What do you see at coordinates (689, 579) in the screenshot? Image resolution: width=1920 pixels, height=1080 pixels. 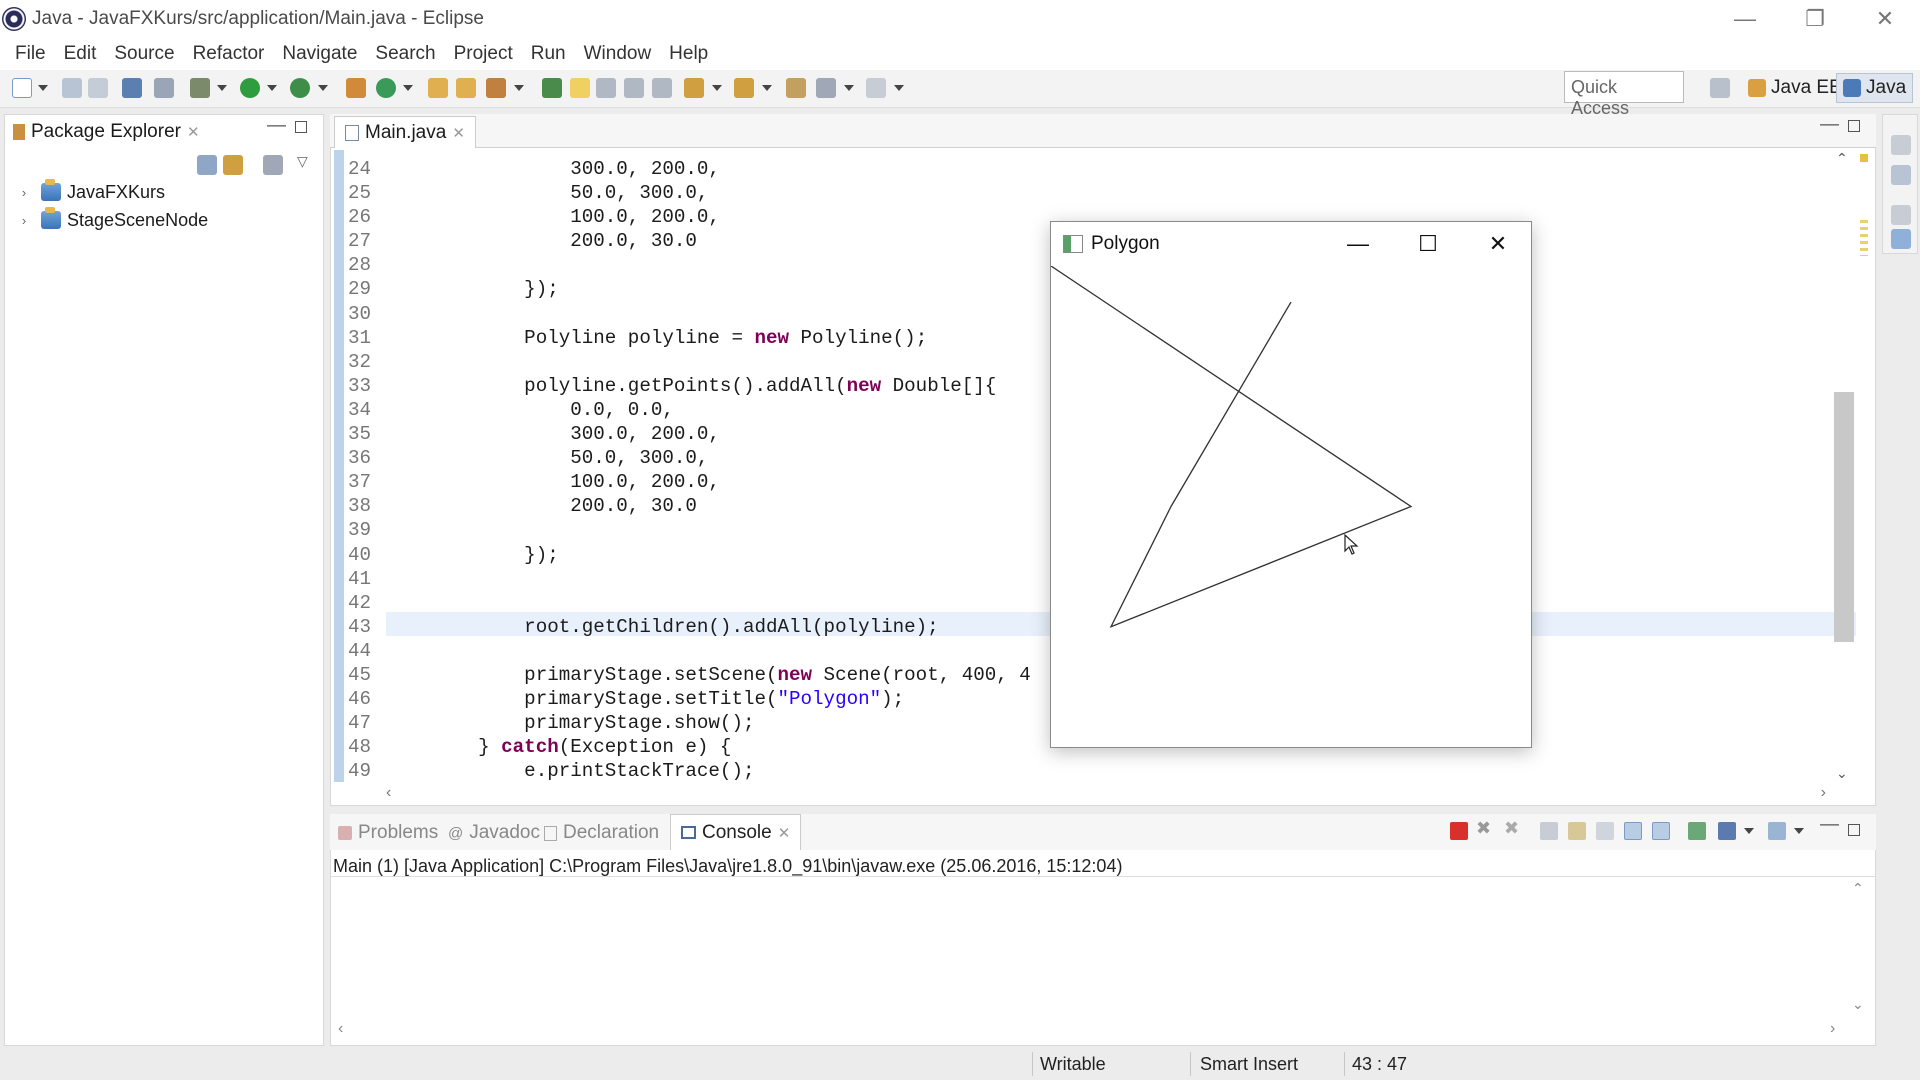 I see `code-line: 41` at bounding box center [689, 579].